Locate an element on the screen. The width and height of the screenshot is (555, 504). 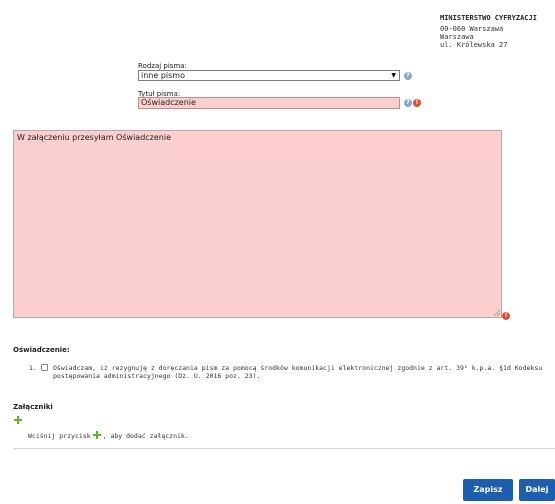
attachments-hint-before: Wciśnij przycisk is located at coordinates (59, 436).